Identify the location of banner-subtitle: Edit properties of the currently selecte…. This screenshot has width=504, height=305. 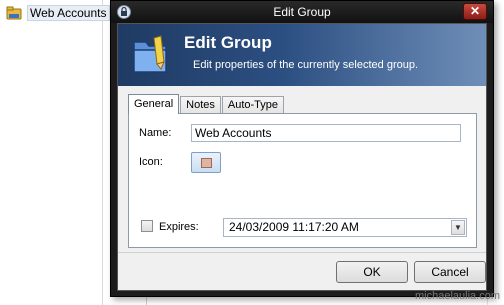
(306, 65).